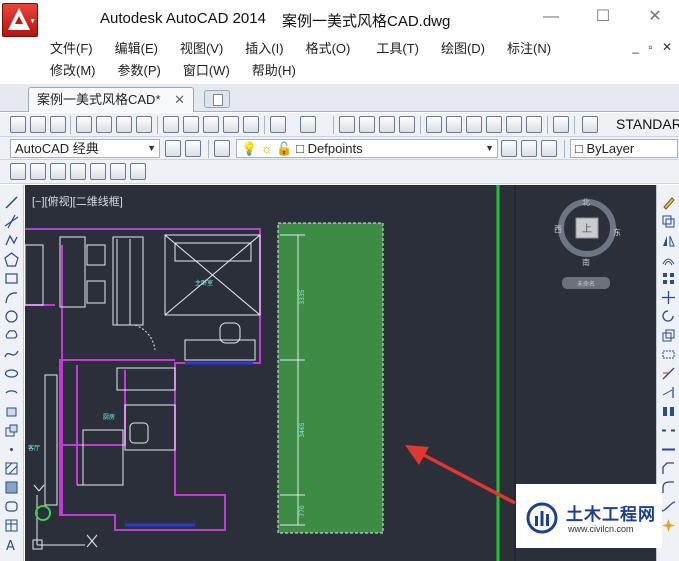 This screenshot has height=561, width=679. What do you see at coordinates (217, 99) in the screenshot?
I see `new-drawing-tab-button` at bounding box center [217, 99].